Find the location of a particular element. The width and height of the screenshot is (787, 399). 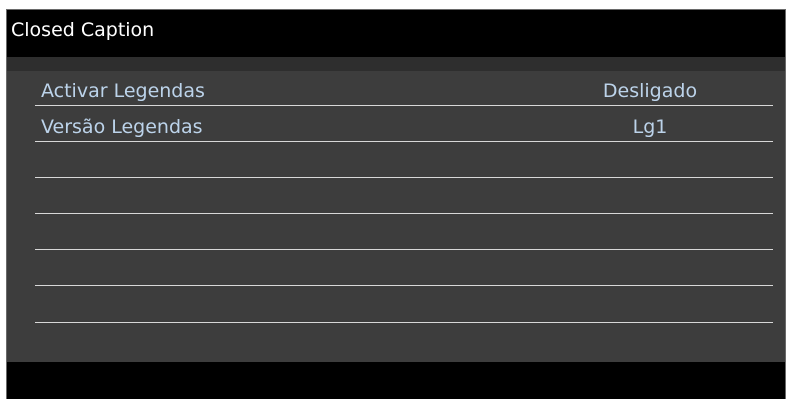

title-bar: Closed Caption is located at coordinates (396, 33).